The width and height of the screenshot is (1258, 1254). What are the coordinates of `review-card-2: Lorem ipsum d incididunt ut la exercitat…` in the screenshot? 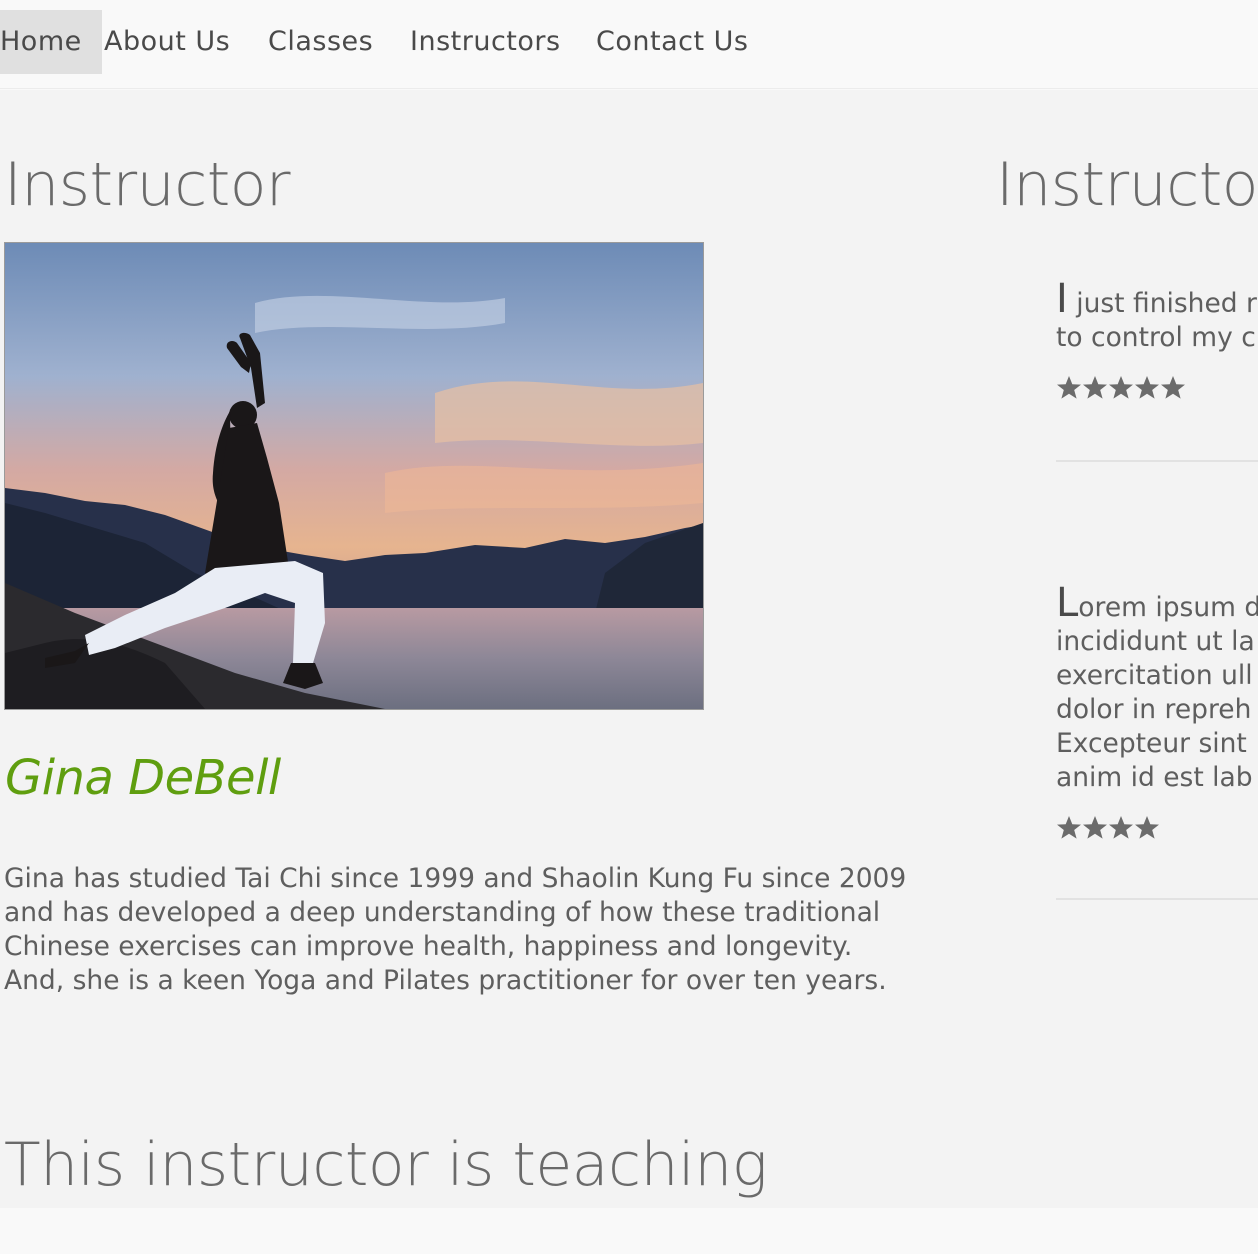 It's located at (1157, 715).